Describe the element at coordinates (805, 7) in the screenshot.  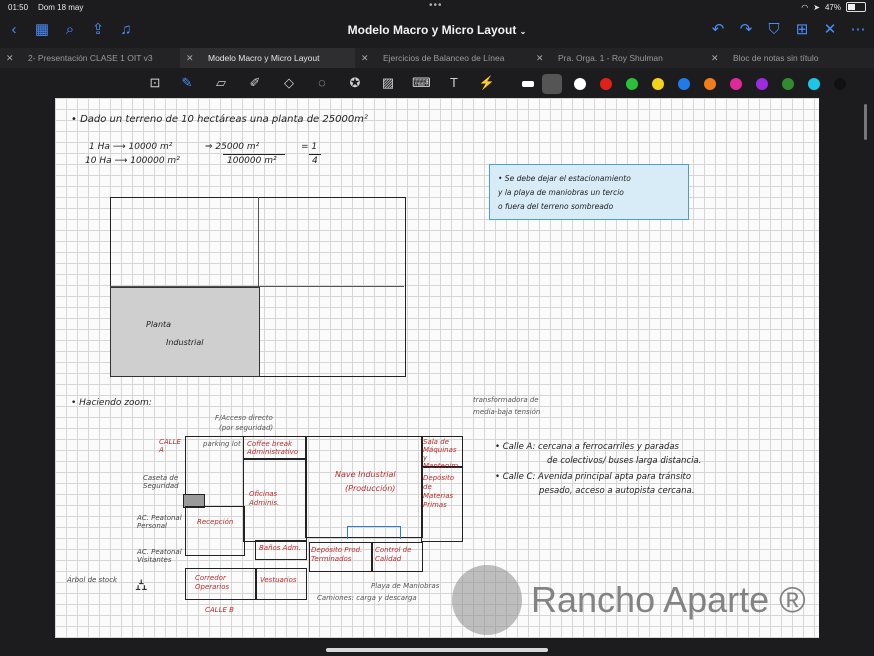
I see `wifi-icon: ◠` at that location.